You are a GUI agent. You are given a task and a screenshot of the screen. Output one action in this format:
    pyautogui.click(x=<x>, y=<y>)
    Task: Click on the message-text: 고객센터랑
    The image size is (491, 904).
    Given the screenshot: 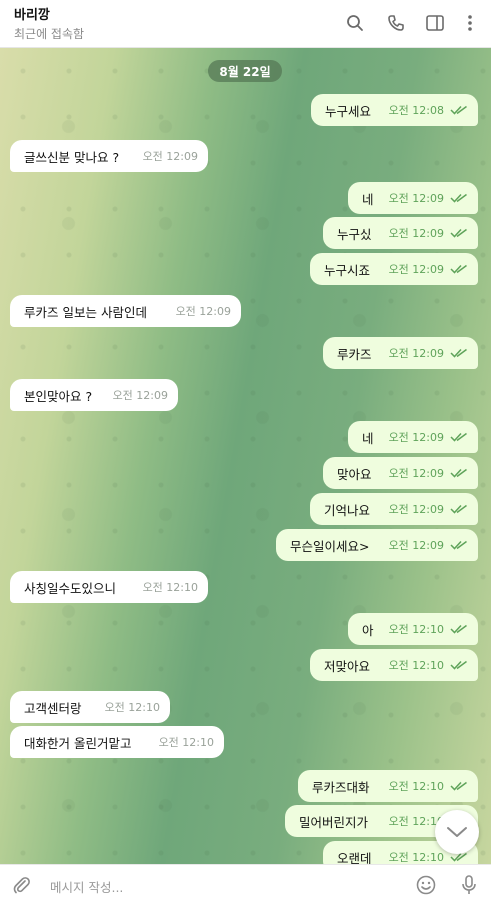 What is the action you would take?
    pyautogui.click(x=53, y=708)
    